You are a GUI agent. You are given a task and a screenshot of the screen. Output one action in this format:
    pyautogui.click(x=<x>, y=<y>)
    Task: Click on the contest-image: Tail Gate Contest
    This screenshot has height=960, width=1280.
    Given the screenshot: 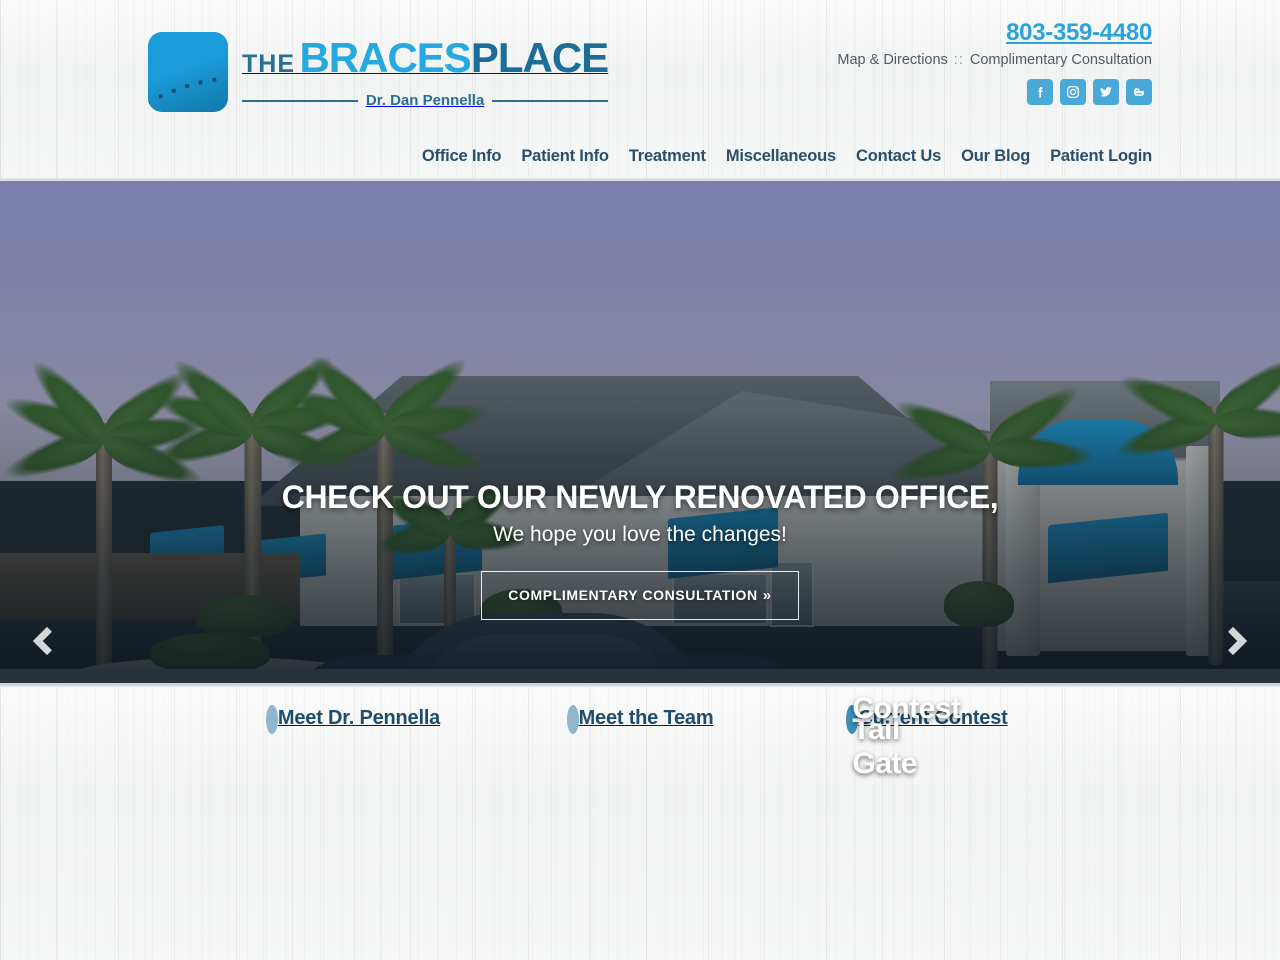 What is the action you would take?
    pyautogui.click(x=903, y=736)
    